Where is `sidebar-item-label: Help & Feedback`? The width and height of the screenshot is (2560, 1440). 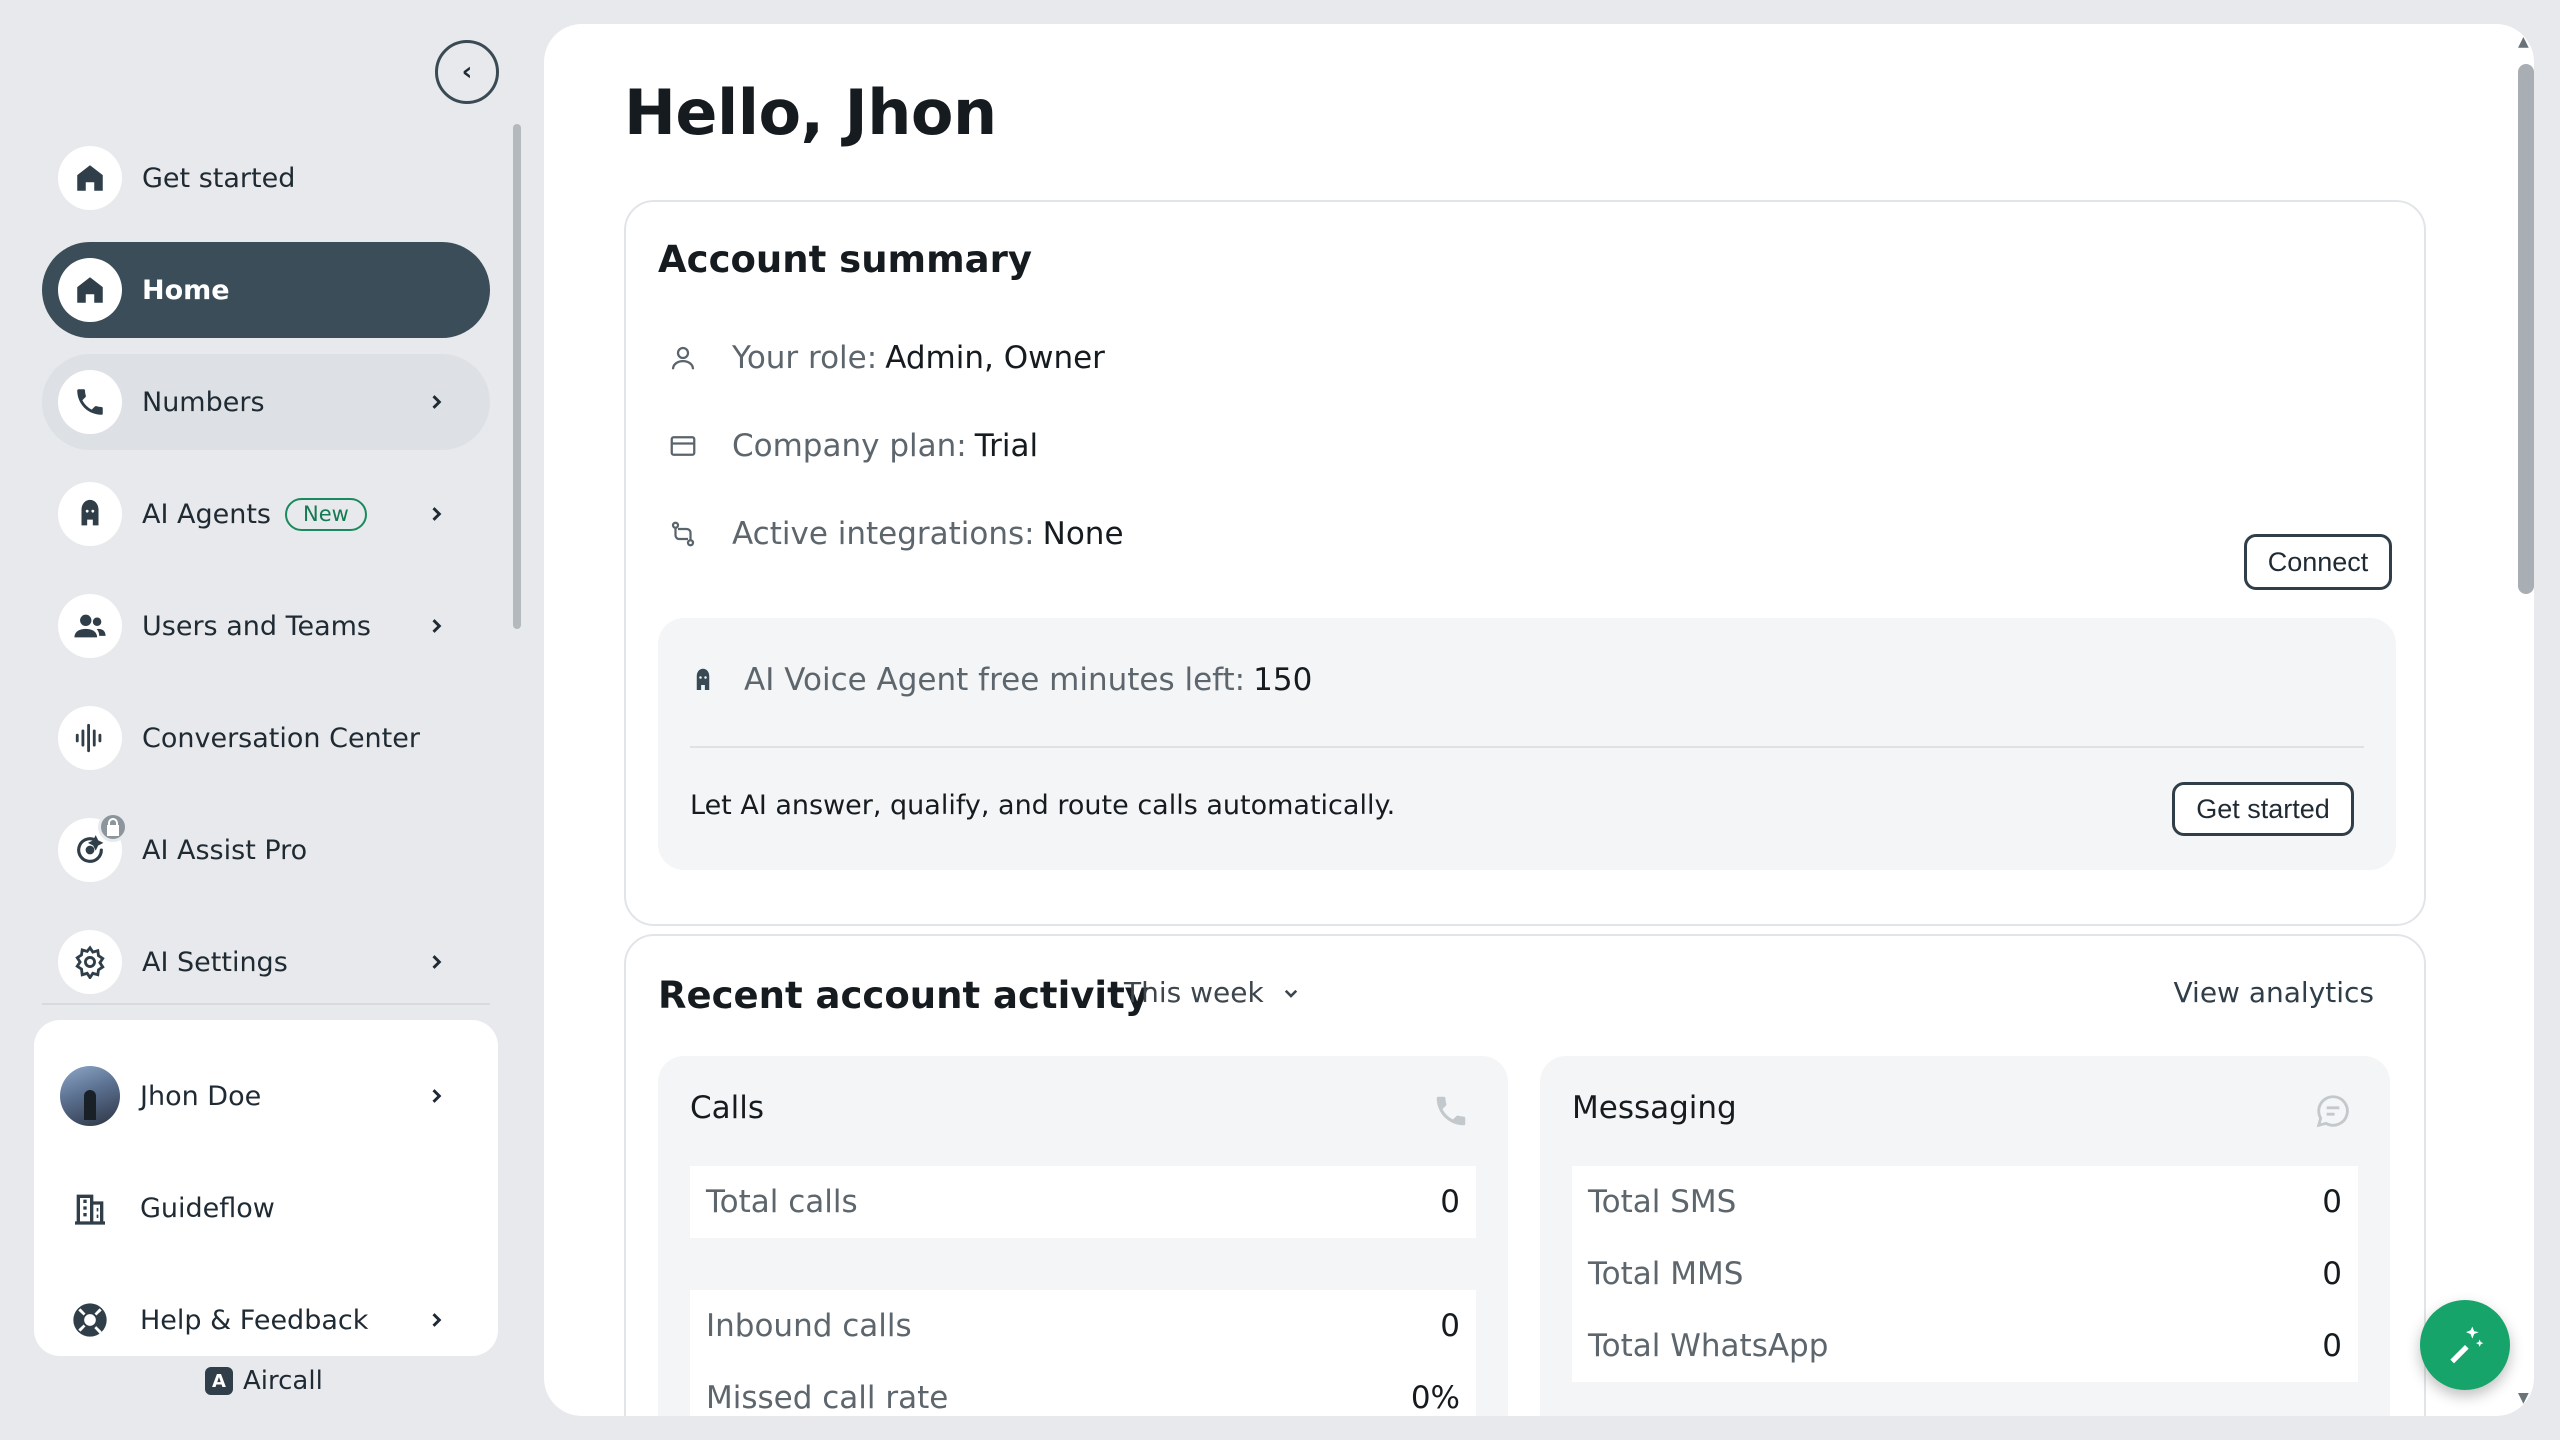 sidebar-item-label: Help & Feedback is located at coordinates (254, 1320).